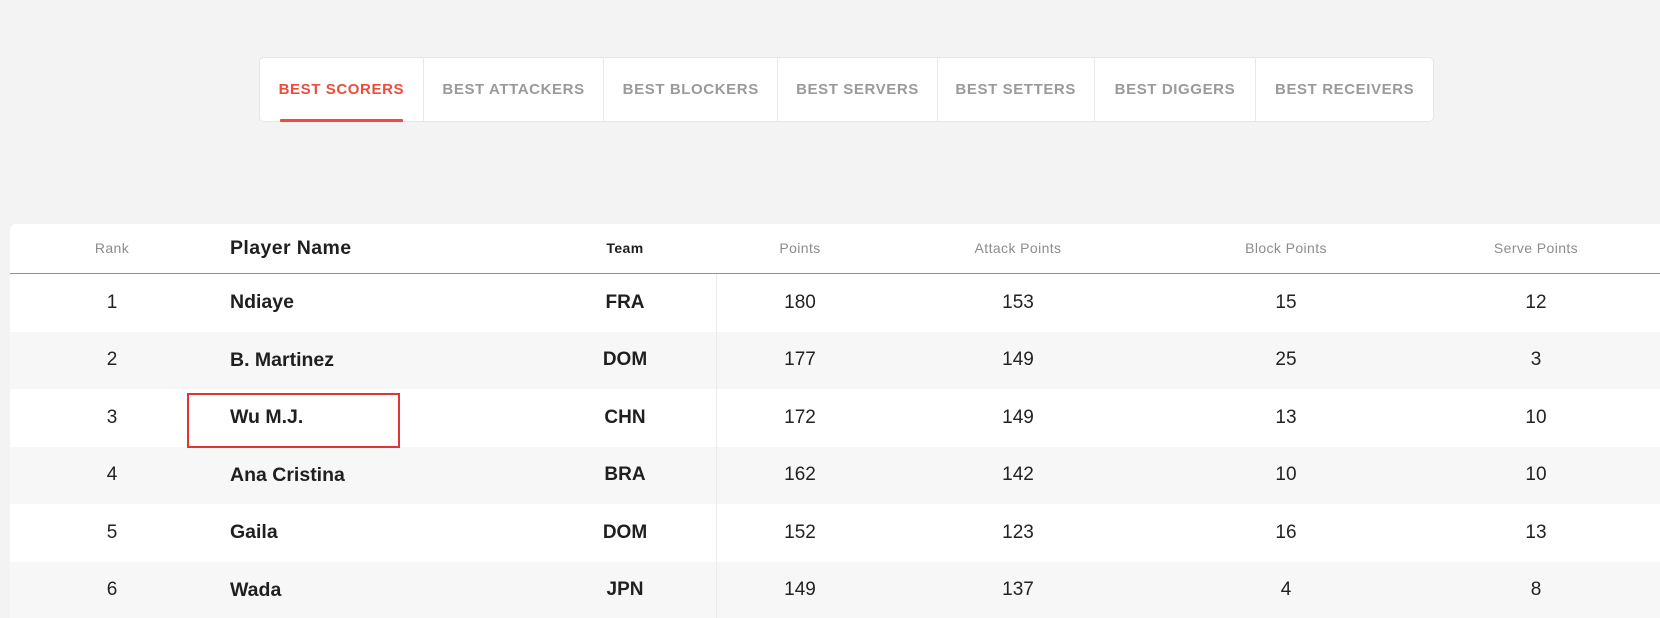 The height and width of the screenshot is (618, 1660). What do you see at coordinates (342, 90) in the screenshot?
I see `tab-best-scorers: BEST SCORERS` at bounding box center [342, 90].